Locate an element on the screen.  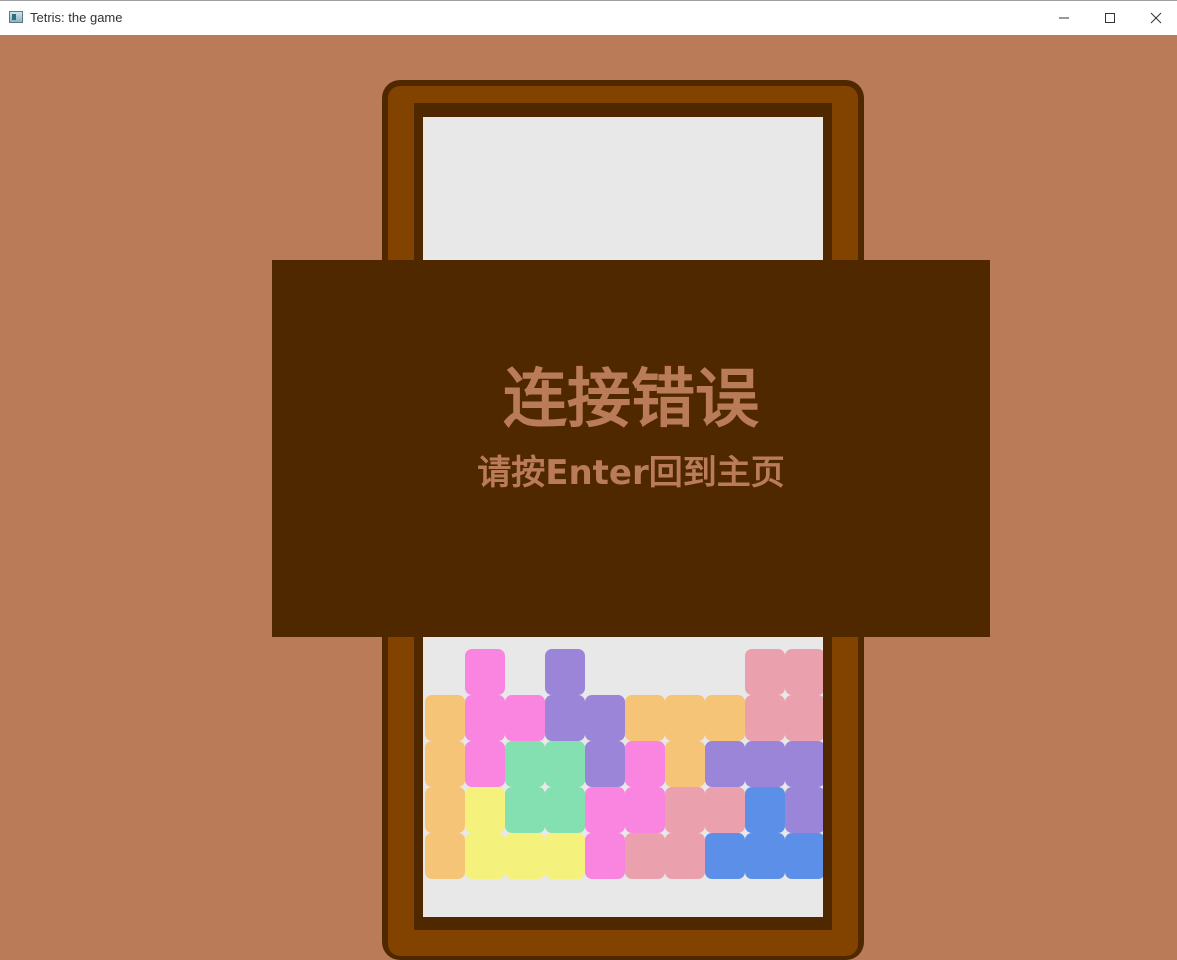
close-icon is located at coordinates (1156, 18).